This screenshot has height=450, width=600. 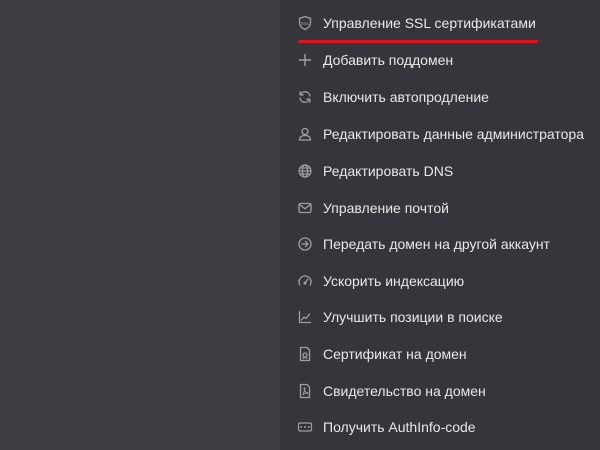 I want to click on menu-item-mail: Управление почтой, so click(x=440, y=208).